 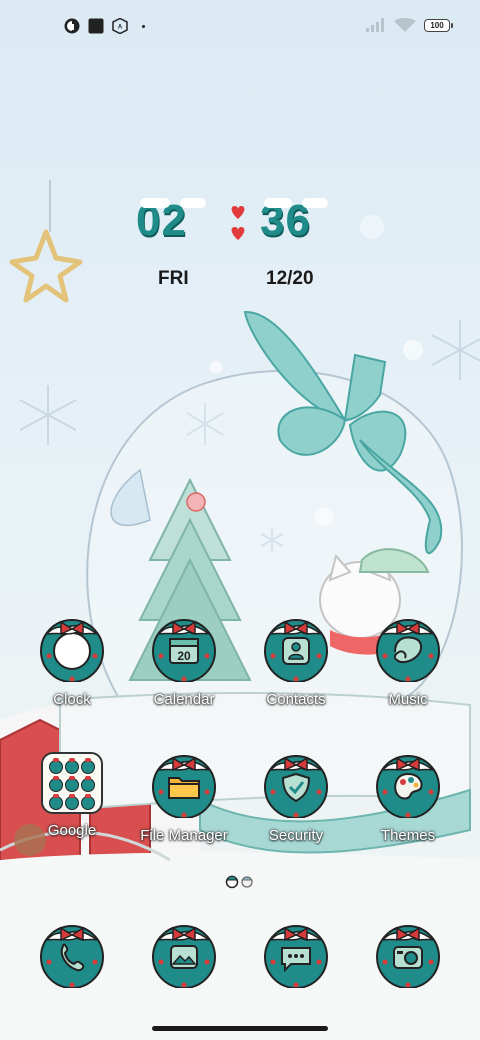 I want to click on dock-messages, so click(x=296, y=955).